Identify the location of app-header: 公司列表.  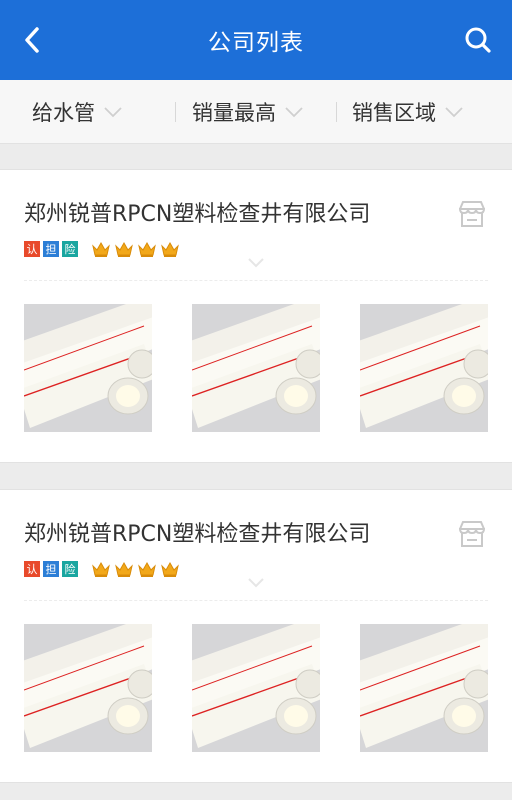
(256, 40).